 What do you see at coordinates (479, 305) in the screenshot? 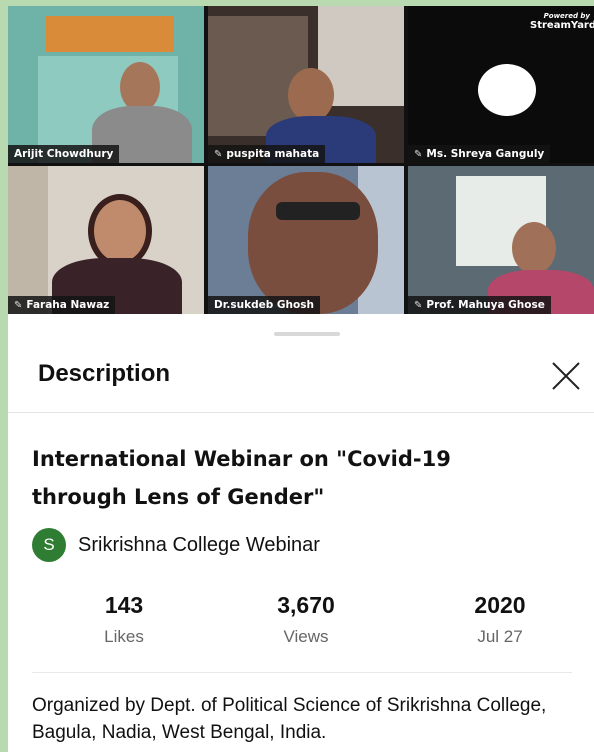
I see `participant-name: ✎ Prof. Mahuya Ghose` at bounding box center [479, 305].